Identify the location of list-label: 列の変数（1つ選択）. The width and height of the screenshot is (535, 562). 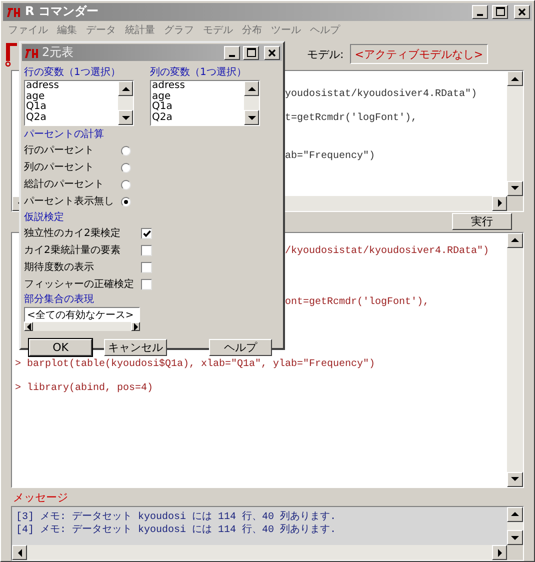
(198, 73).